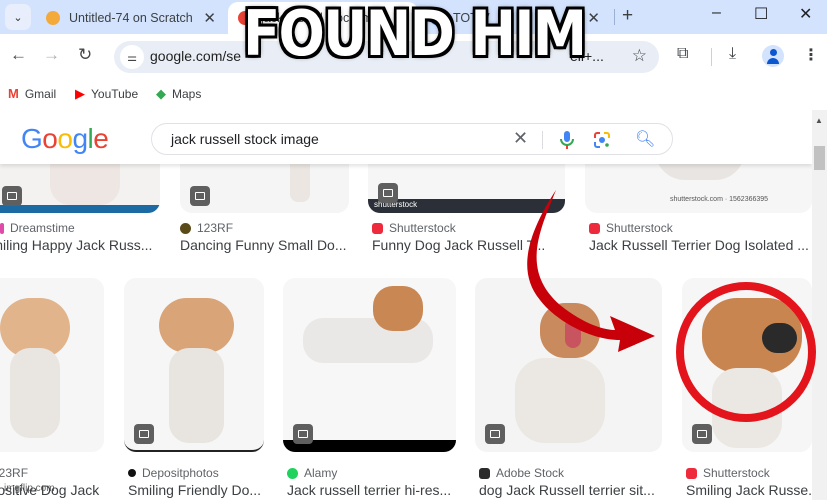 This screenshot has height=500, width=827. I want to click on new-tab-button: +, so click(627, 16).